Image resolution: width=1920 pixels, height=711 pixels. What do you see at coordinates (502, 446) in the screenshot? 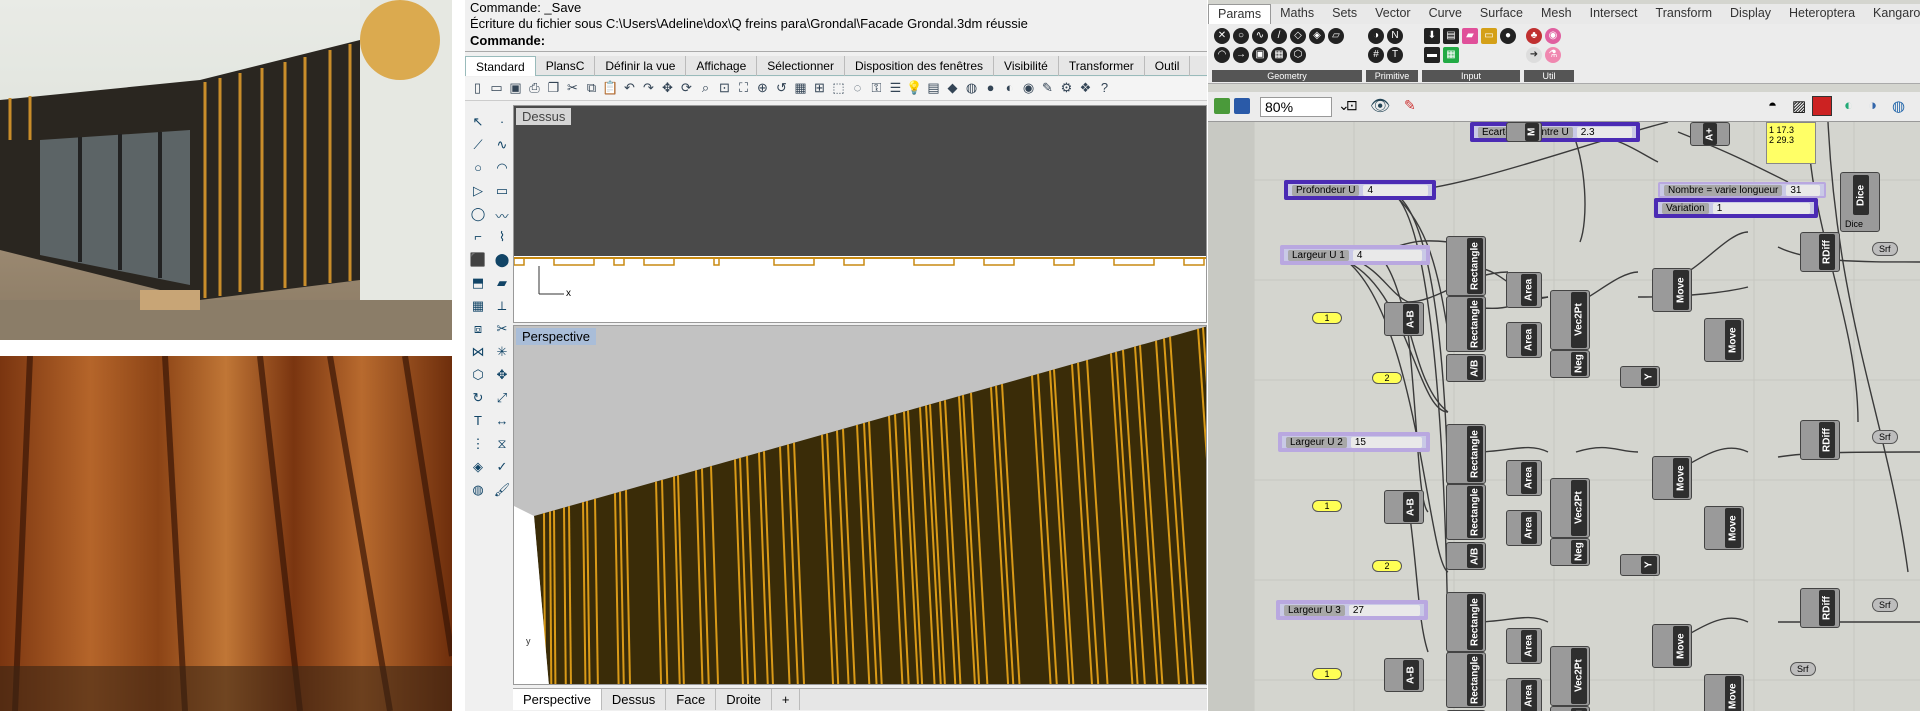
I see `mirror-icon: ⧖` at bounding box center [502, 446].